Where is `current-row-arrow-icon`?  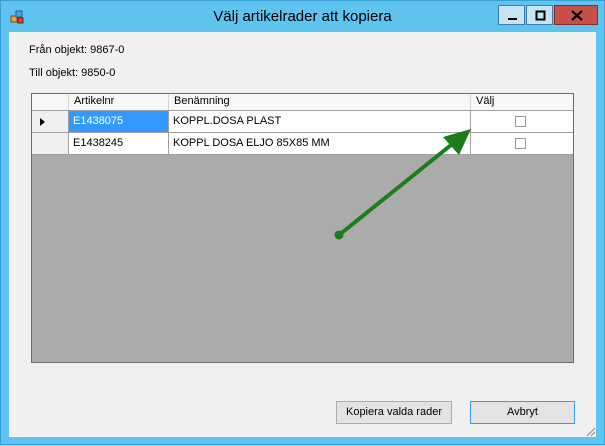
current-row-arrow-icon is located at coordinates (42, 122).